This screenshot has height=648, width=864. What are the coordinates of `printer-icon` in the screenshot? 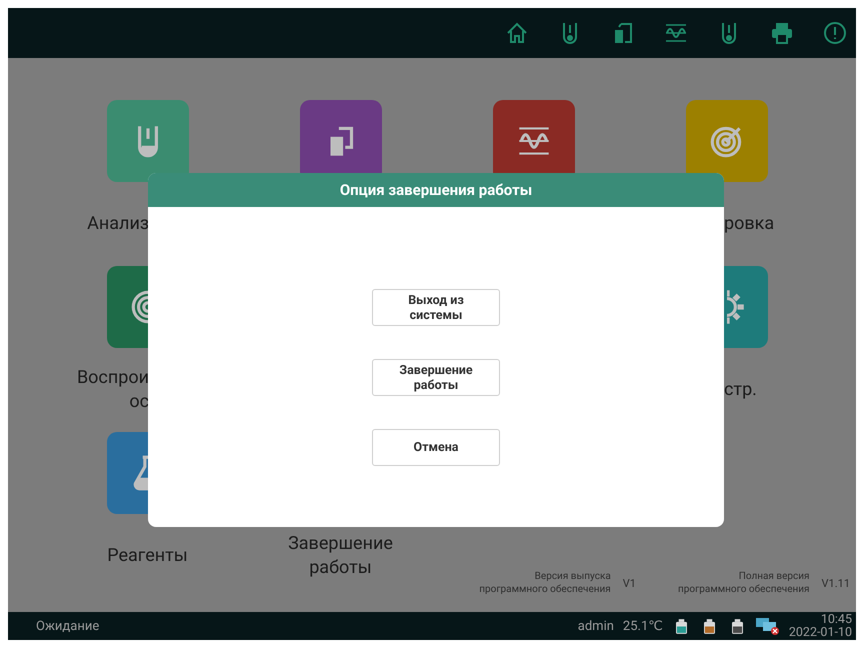 It's located at (782, 33).